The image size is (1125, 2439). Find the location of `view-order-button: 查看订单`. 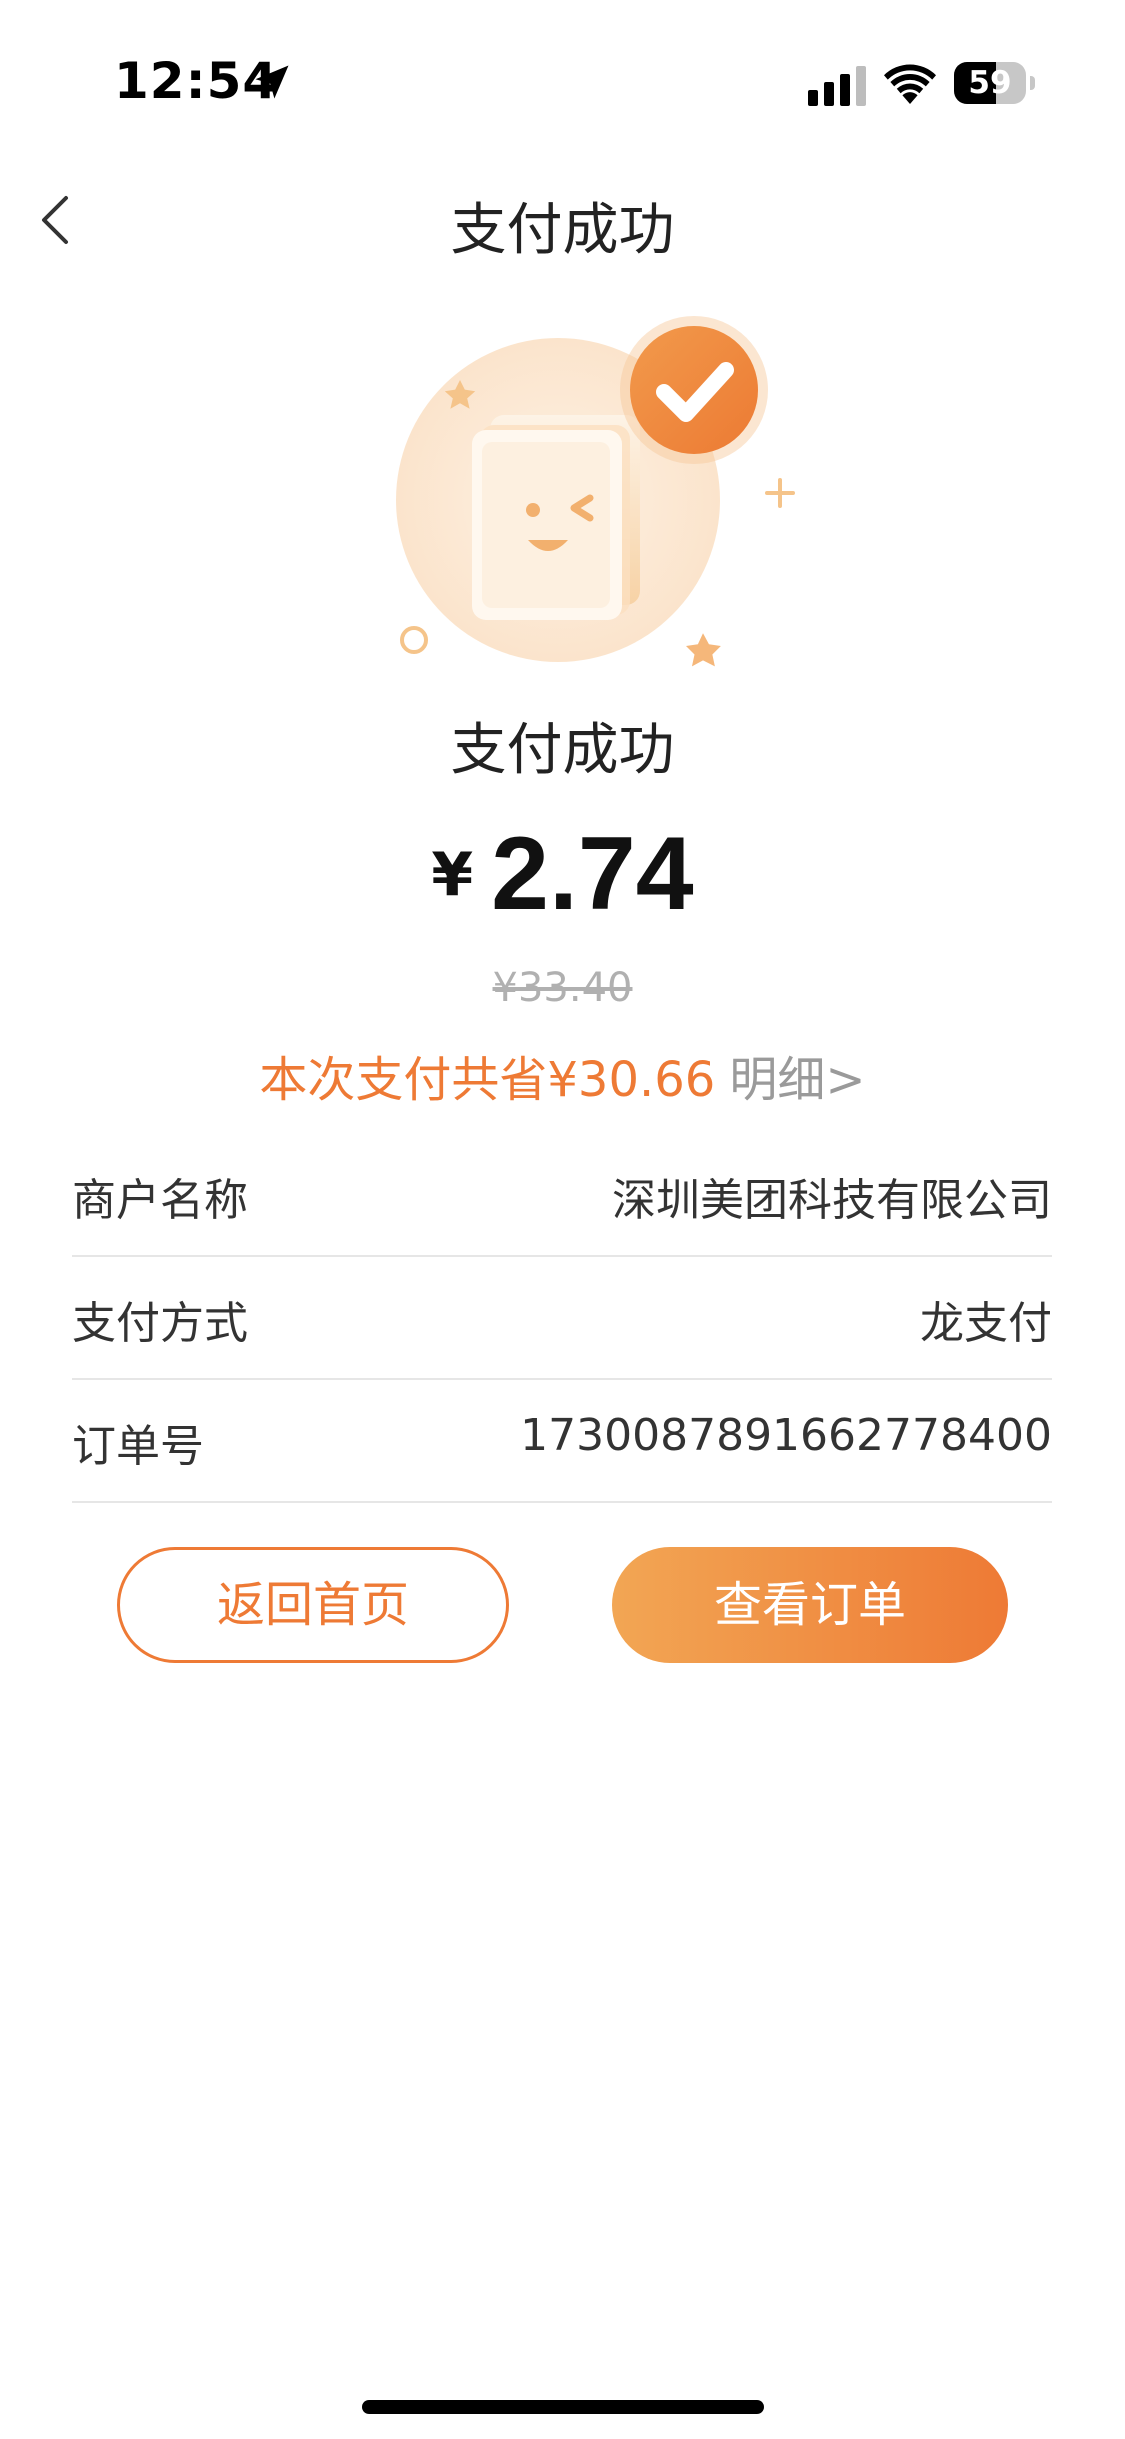

view-order-button: 查看订单 is located at coordinates (810, 1605).